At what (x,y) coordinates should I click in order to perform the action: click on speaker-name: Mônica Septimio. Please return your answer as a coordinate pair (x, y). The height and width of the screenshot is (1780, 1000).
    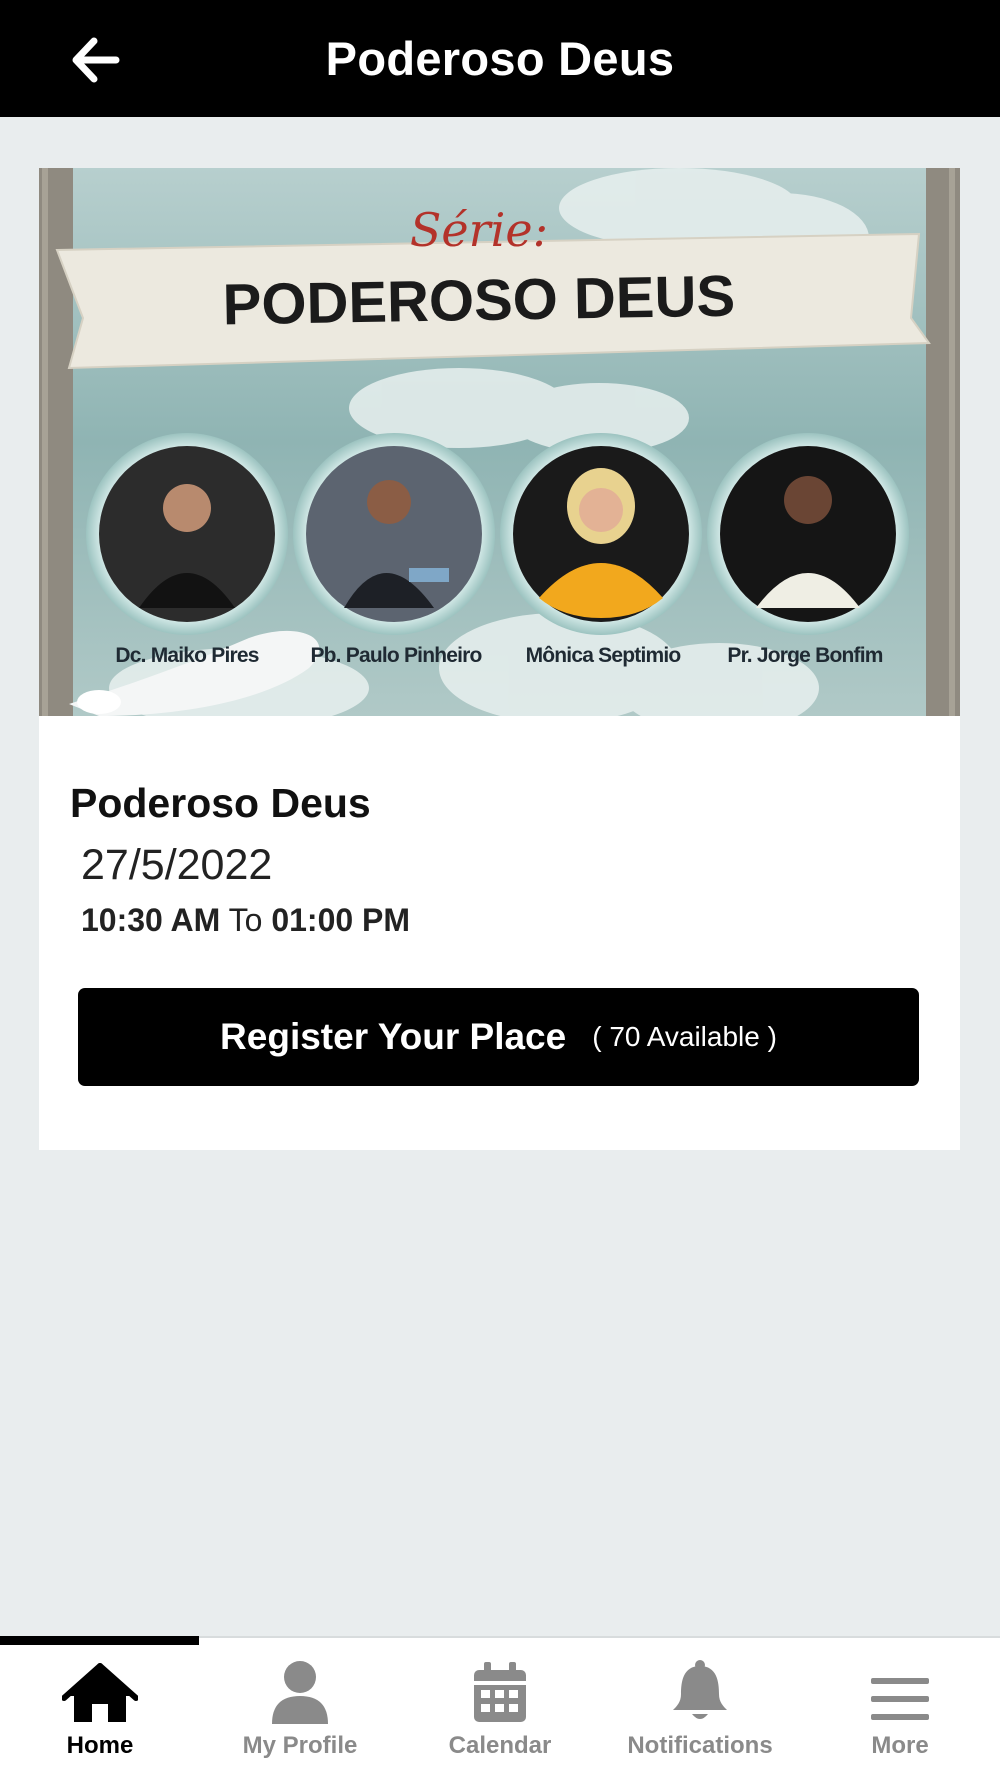
    Looking at the image, I should click on (603, 655).